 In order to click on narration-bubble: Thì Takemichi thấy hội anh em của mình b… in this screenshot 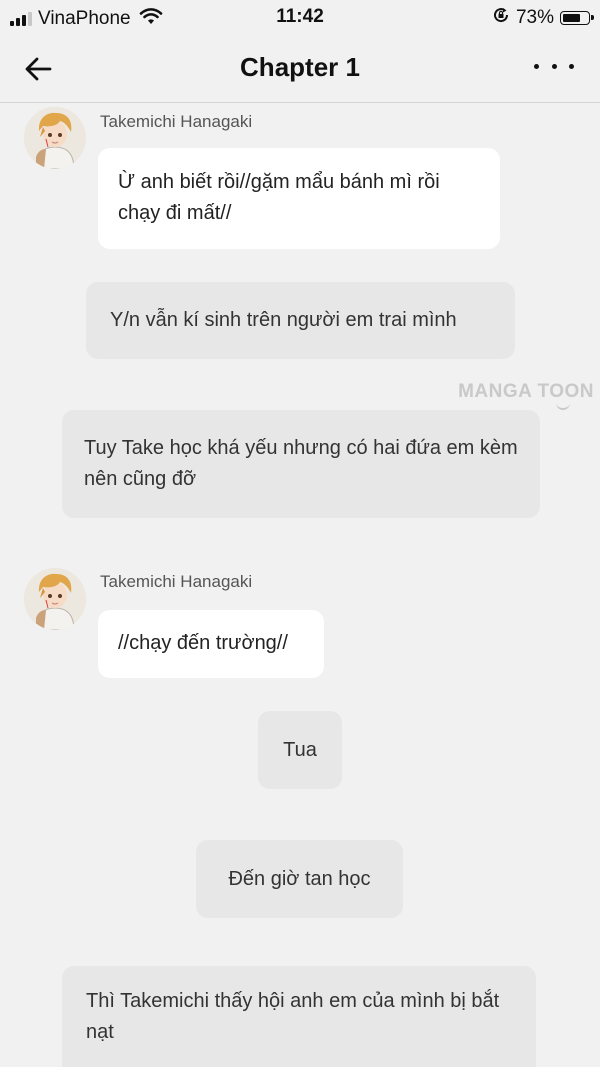, I will do `click(299, 1016)`.